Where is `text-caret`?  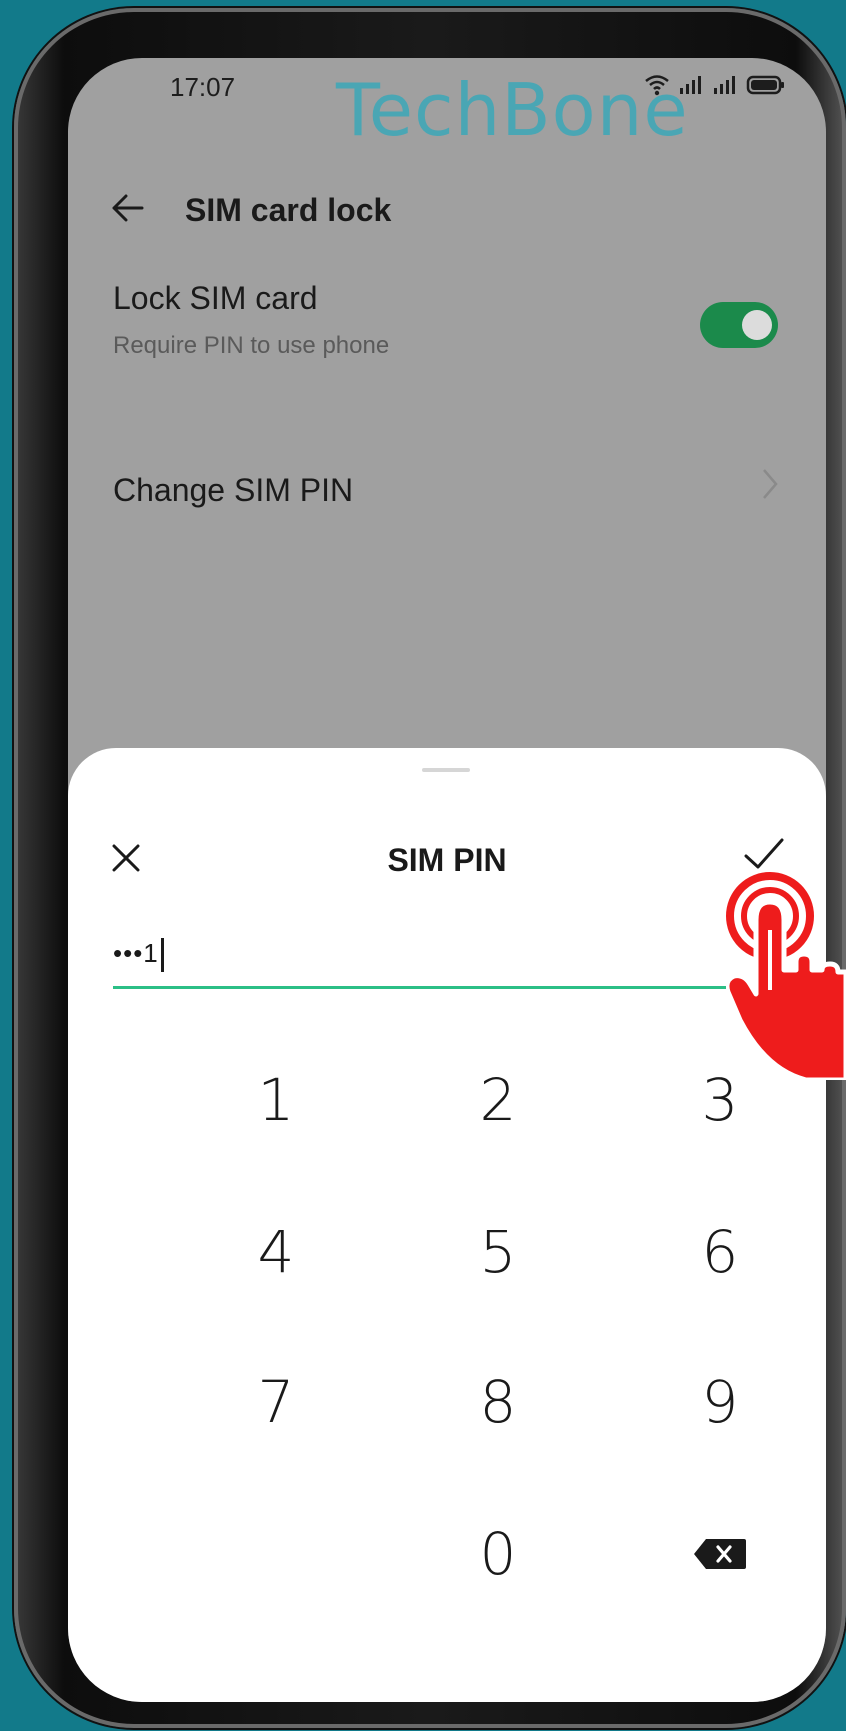 text-caret is located at coordinates (162, 955).